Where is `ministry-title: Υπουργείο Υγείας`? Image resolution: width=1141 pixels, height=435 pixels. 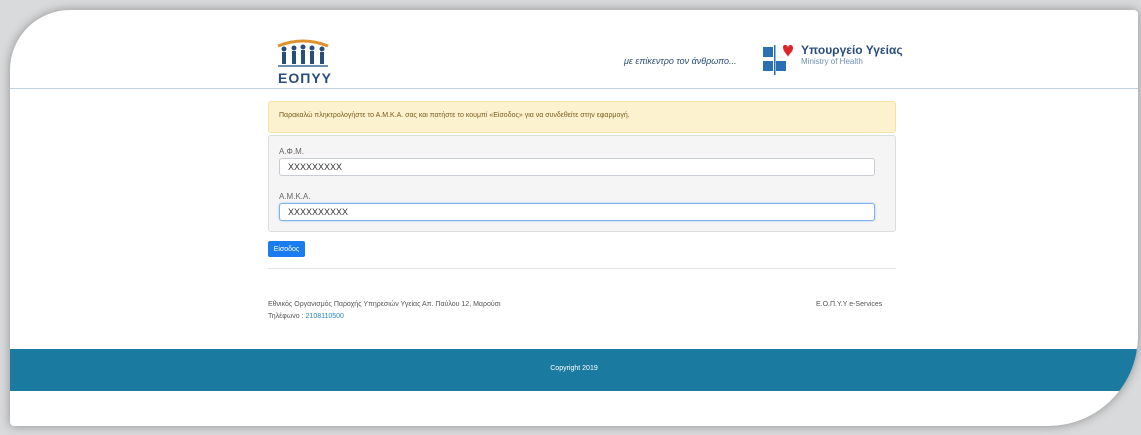 ministry-title: Υπουργείο Υγείας is located at coordinates (852, 50).